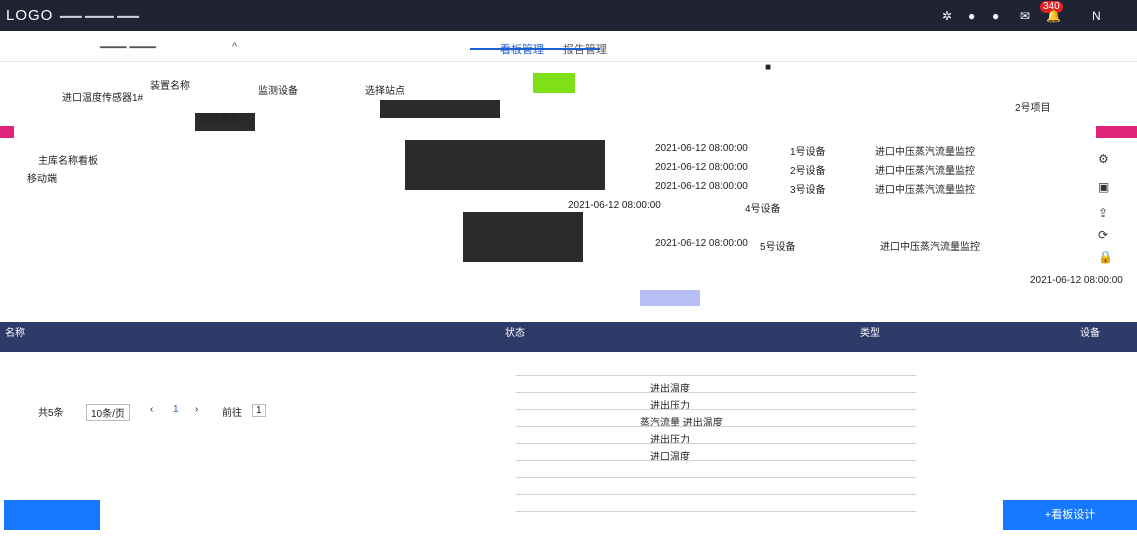 This screenshot has width=1137, height=536. I want to click on breadcrumb: ━━━━ ━━━━, so click(128, 48).